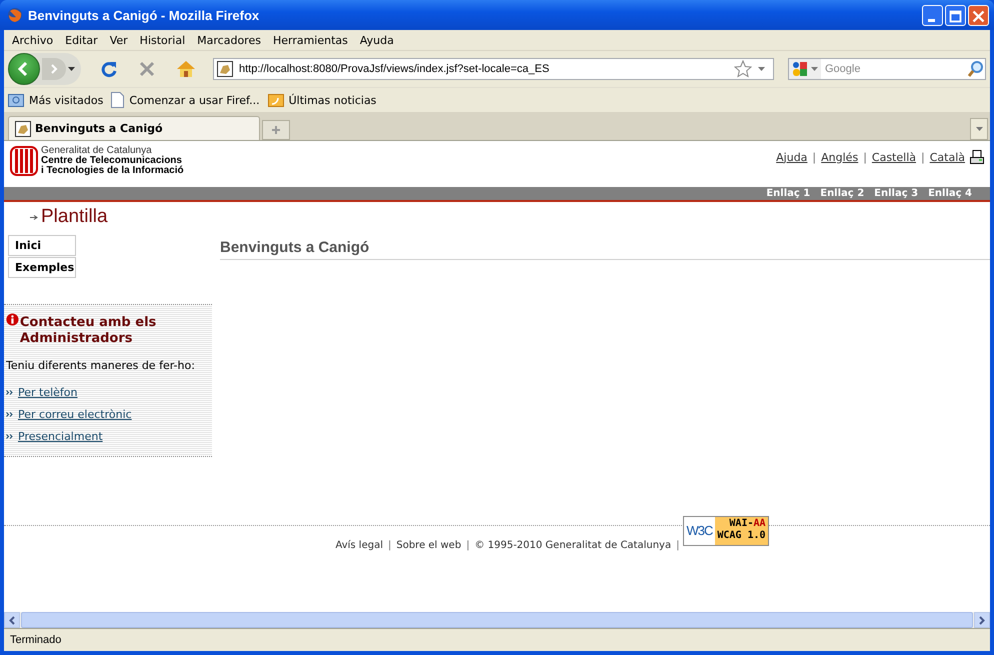 This screenshot has height=655, width=994. What do you see at coordinates (978, 15) in the screenshot?
I see `close-button` at bounding box center [978, 15].